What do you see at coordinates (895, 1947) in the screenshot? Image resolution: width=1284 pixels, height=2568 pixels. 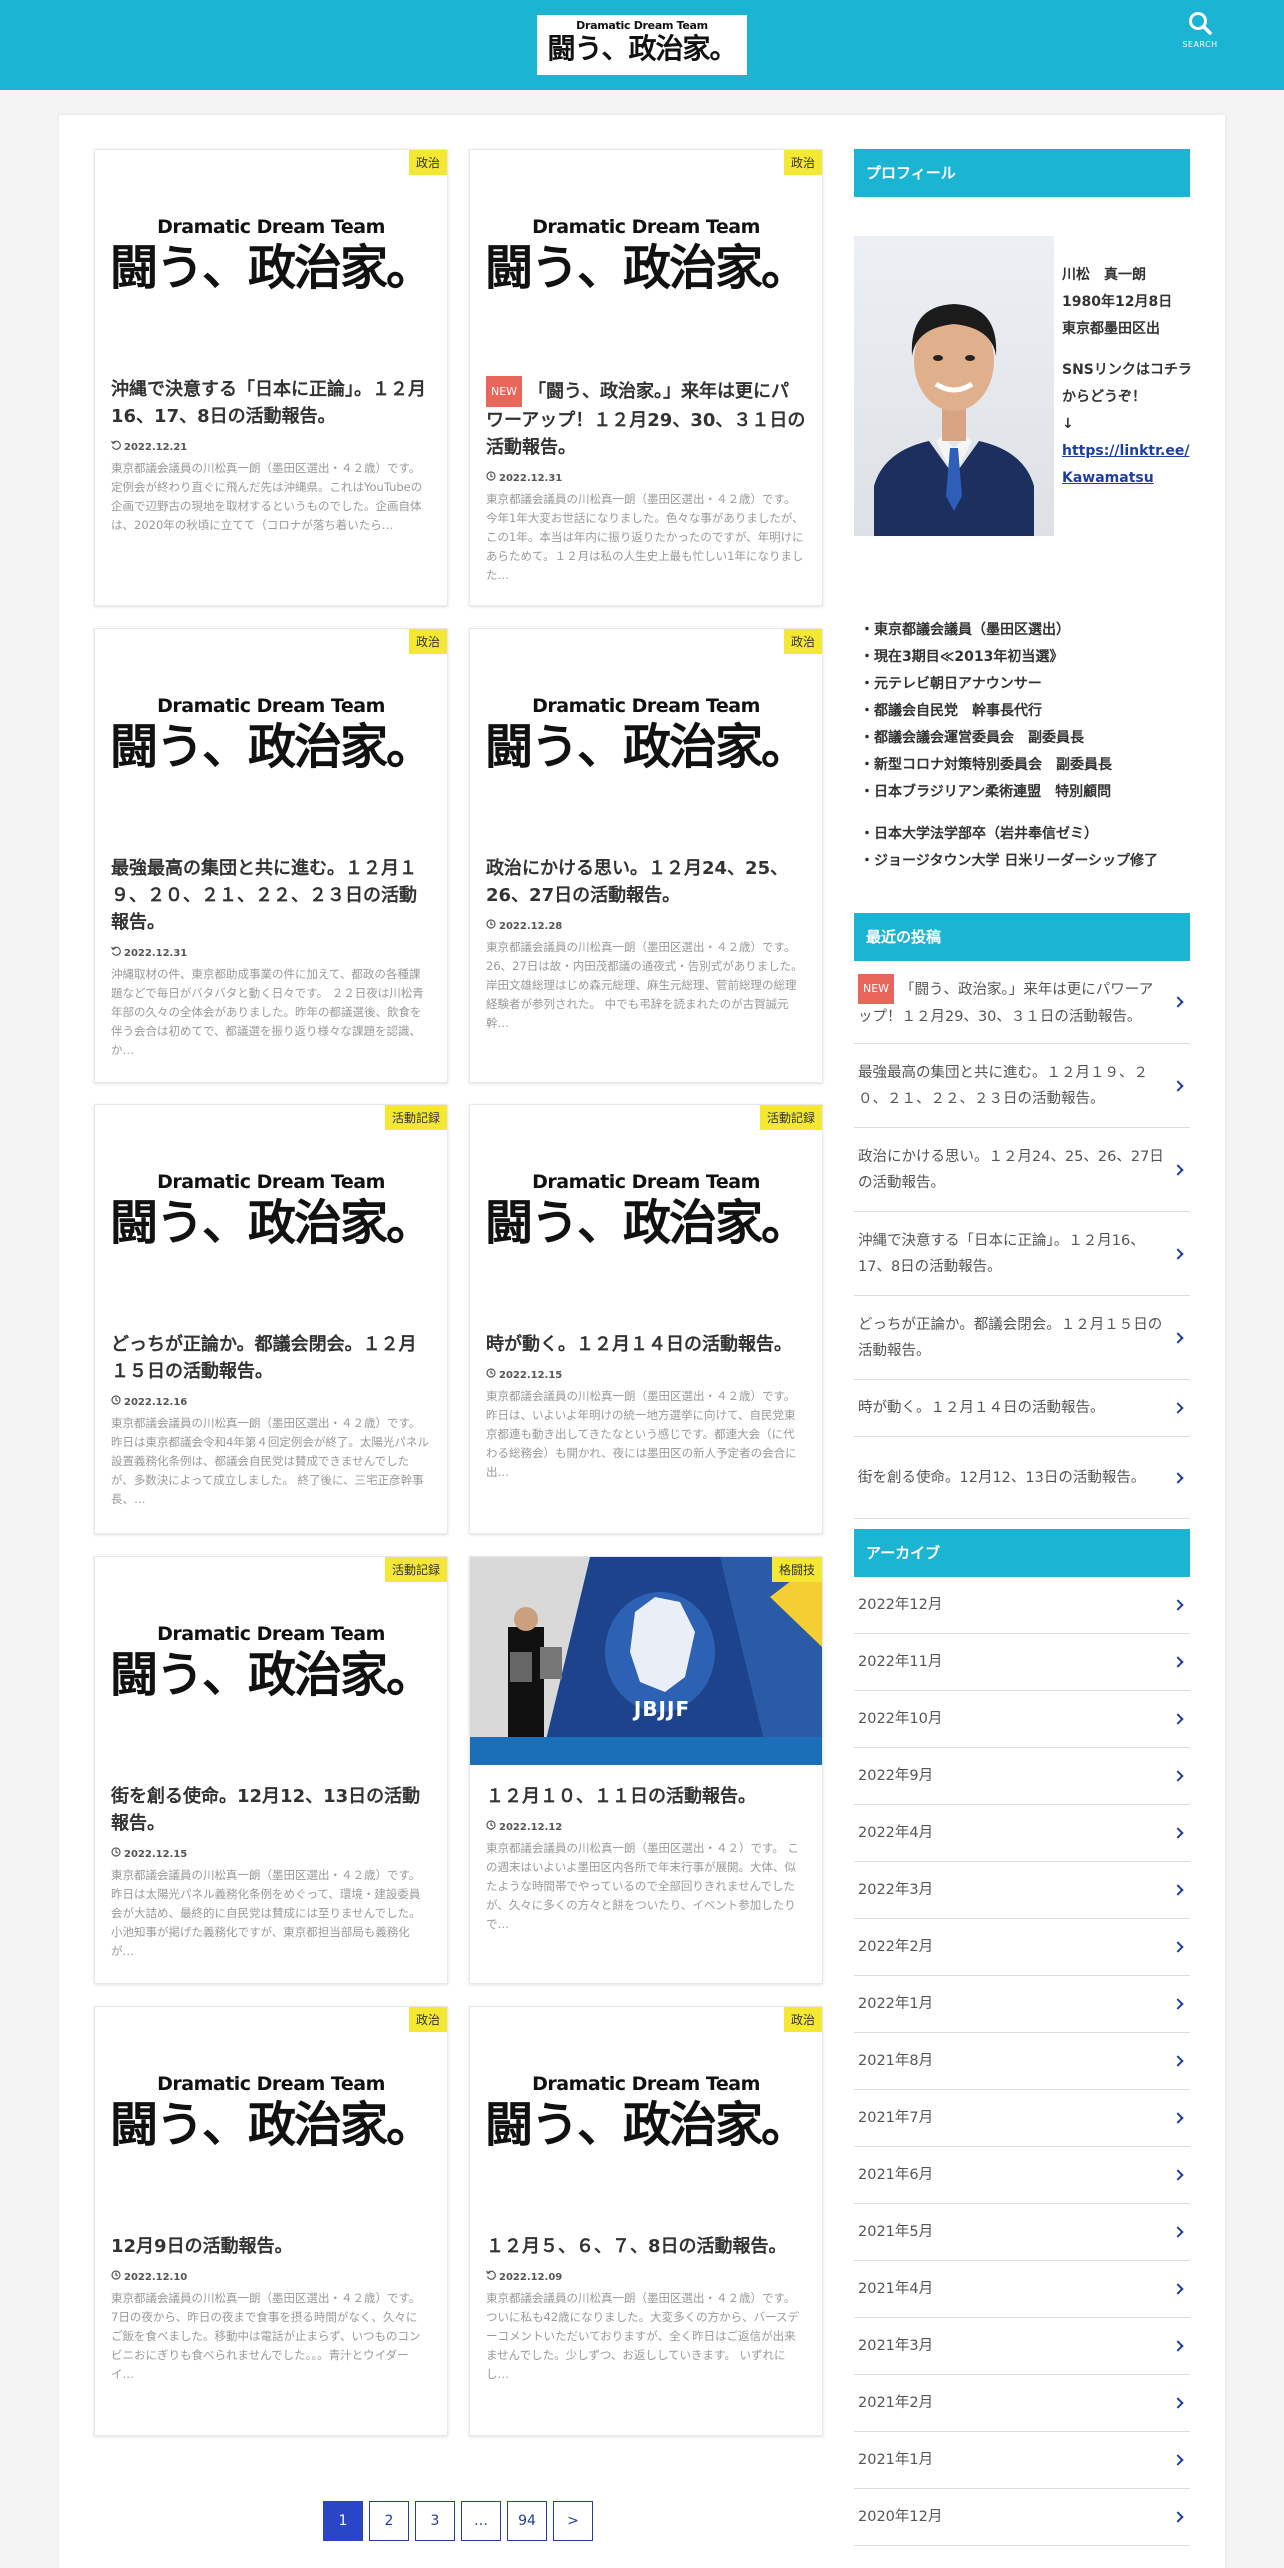 I see `archive-label: 2022年2月` at bounding box center [895, 1947].